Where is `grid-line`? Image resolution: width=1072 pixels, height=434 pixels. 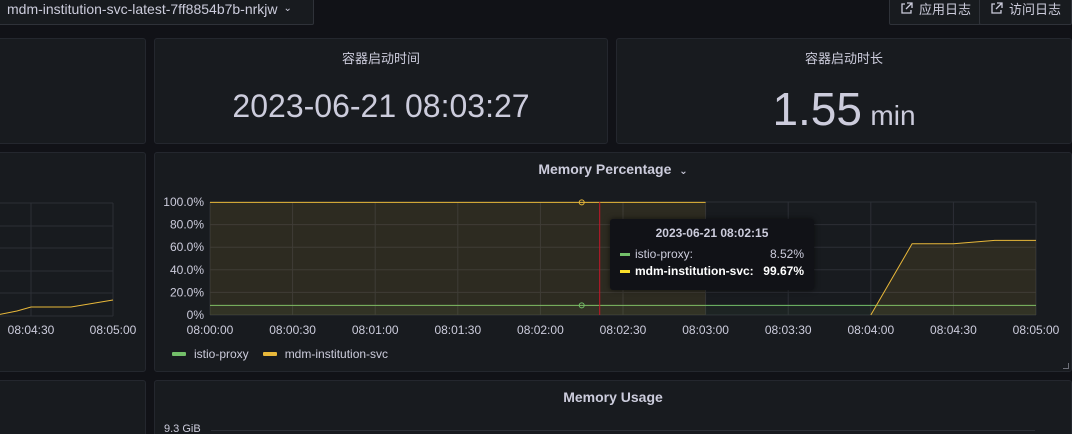 grid-line is located at coordinates (623, 430).